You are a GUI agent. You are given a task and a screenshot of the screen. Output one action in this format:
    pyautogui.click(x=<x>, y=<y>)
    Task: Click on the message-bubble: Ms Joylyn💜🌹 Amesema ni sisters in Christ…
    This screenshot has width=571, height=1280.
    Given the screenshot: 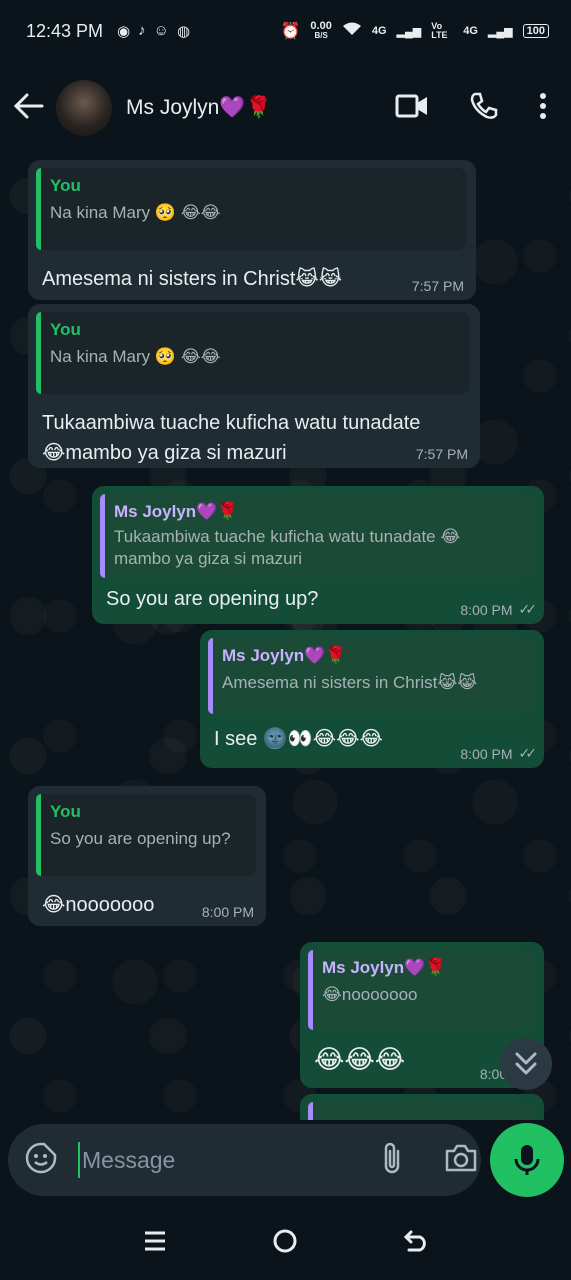 What is the action you would take?
    pyautogui.click(x=372, y=699)
    